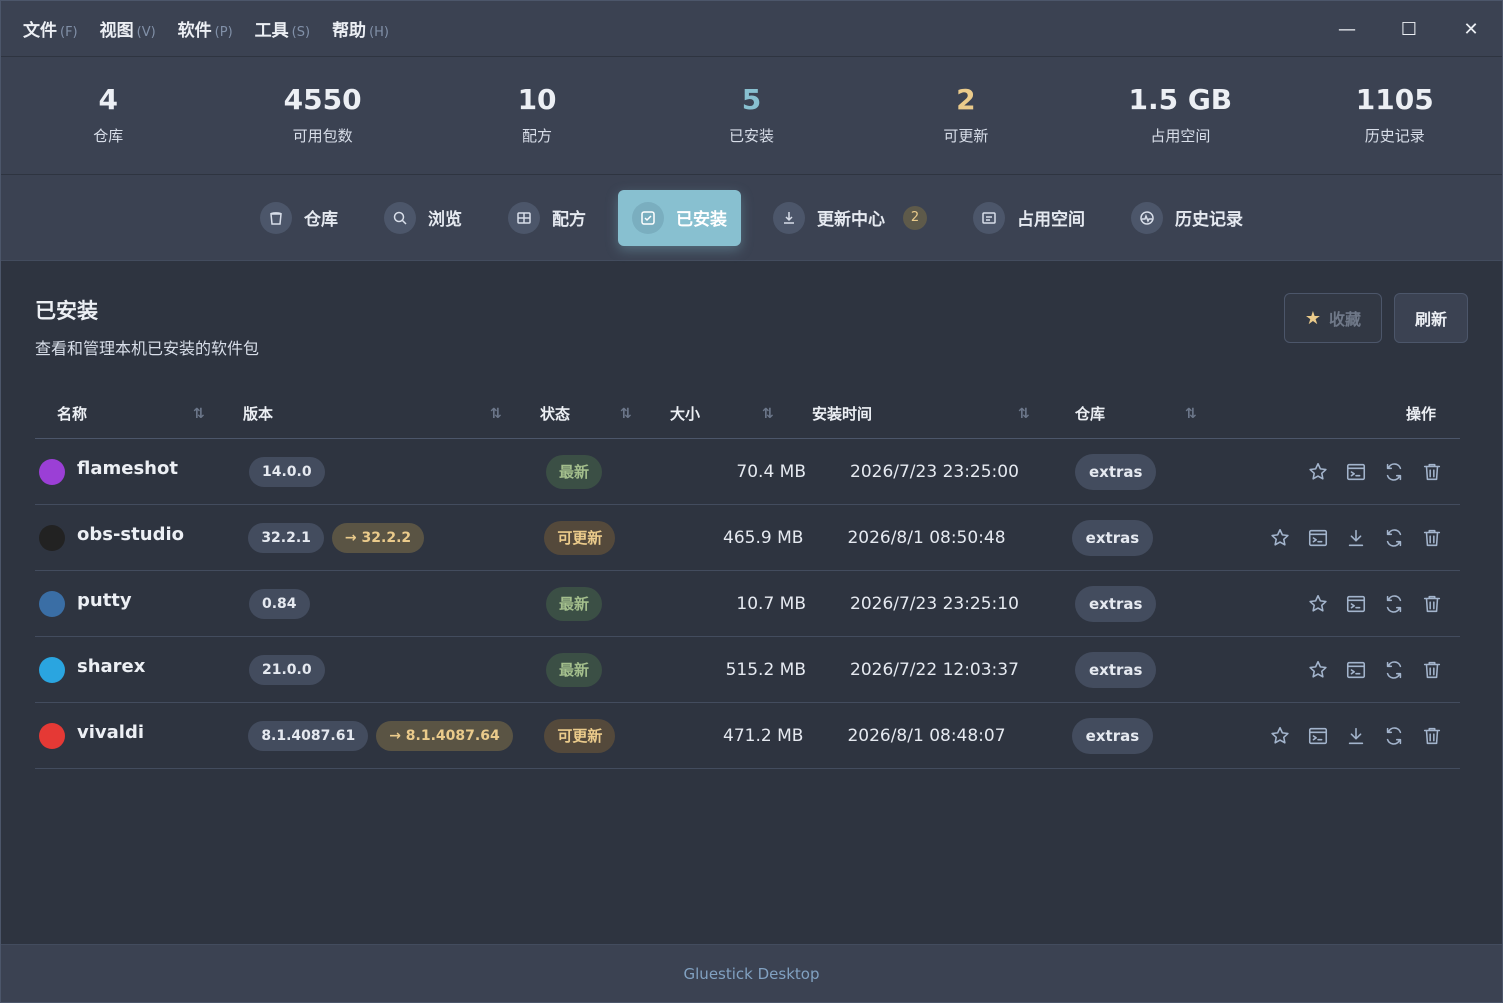 This screenshot has width=1503, height=1003. I want to click on col-name-header: 名称 ⇅, so click(139, 413).